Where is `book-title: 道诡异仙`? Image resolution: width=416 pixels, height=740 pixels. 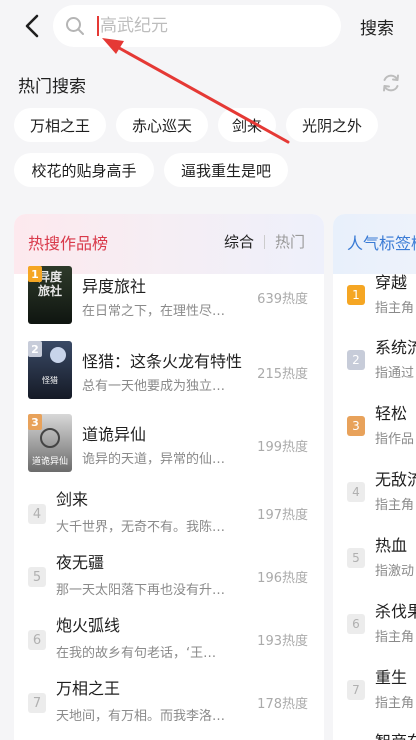
book-title: 道诡异仙 is located at coordinates (114, 434).